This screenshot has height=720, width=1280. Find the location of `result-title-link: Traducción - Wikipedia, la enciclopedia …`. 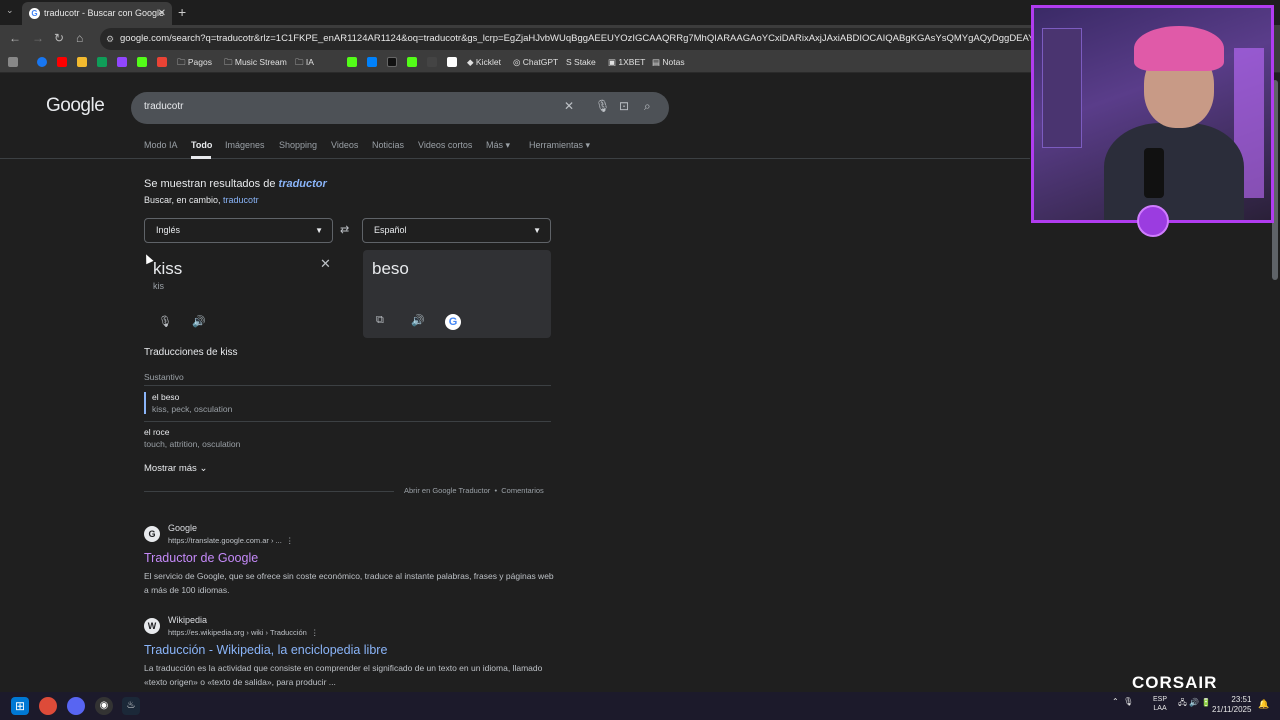

result-title-link: Traducción - Wikipedia, la enciclopedia … is located at coordinates (265, 650).